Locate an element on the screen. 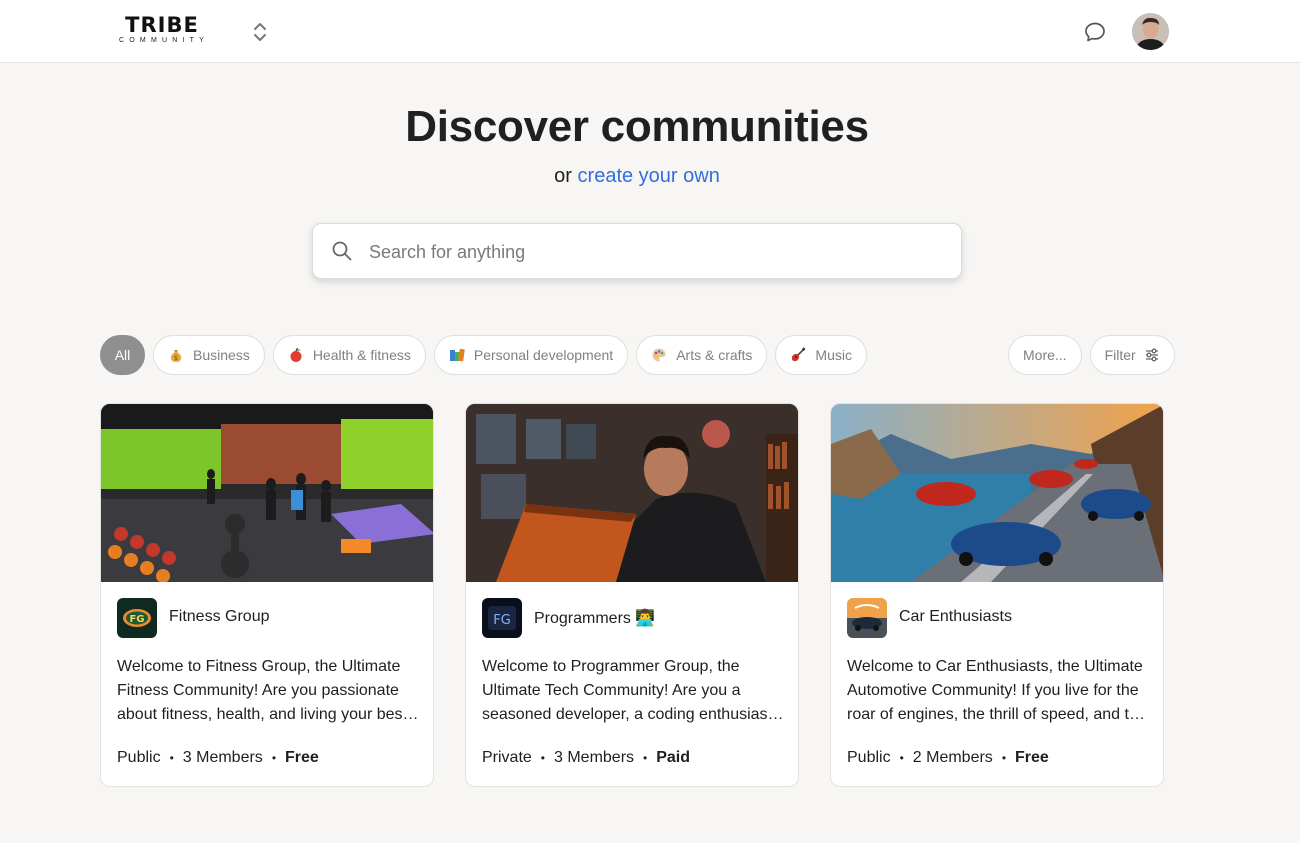 The height and width of the screenshot is (843, 1300). chip-actions: More... Filter is located at coordinates (1091, 355).